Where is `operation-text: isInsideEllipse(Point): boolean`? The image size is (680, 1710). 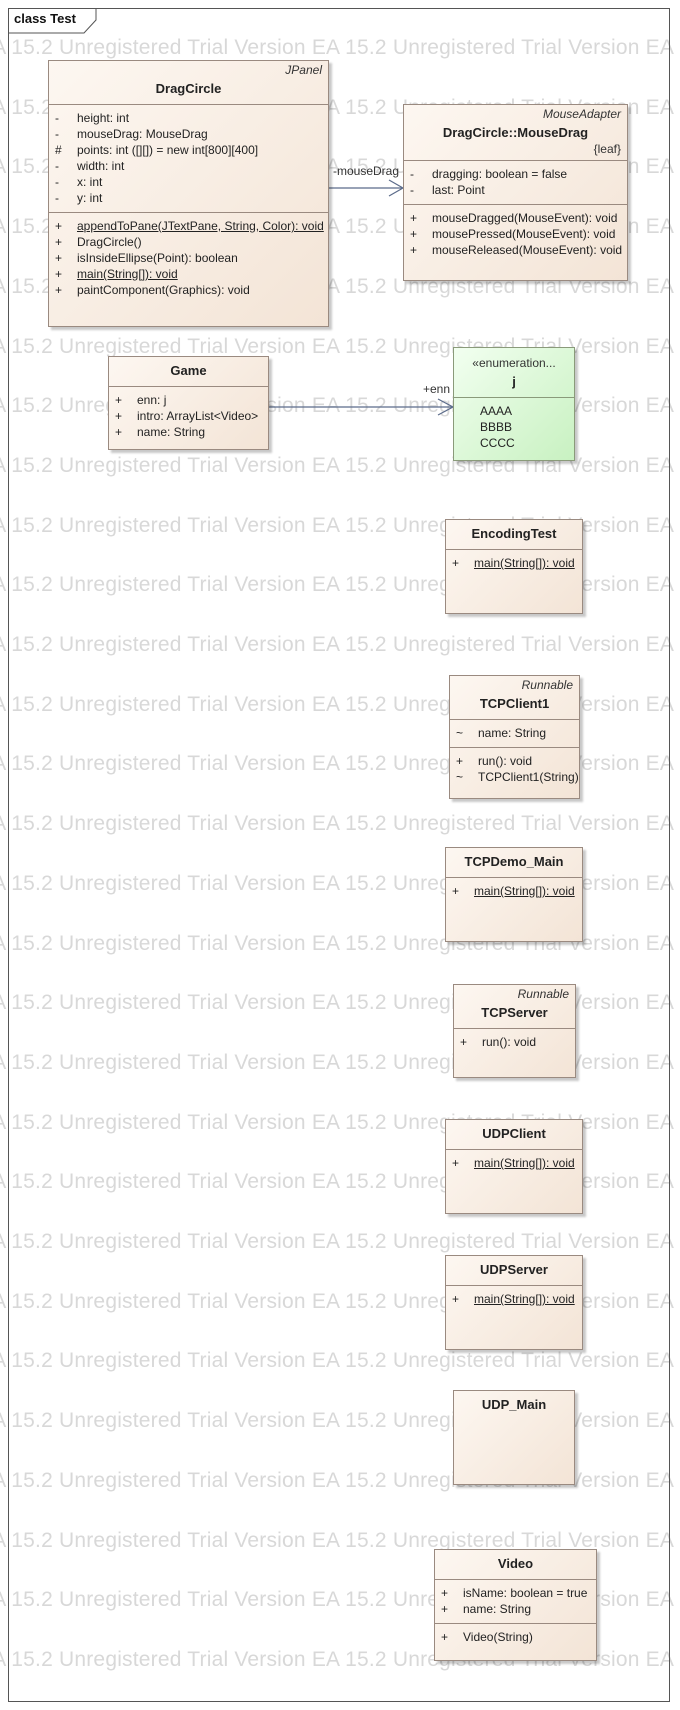 operation-text: isInsideEllipse(Point): boolean is located at coordinates (157, 258).